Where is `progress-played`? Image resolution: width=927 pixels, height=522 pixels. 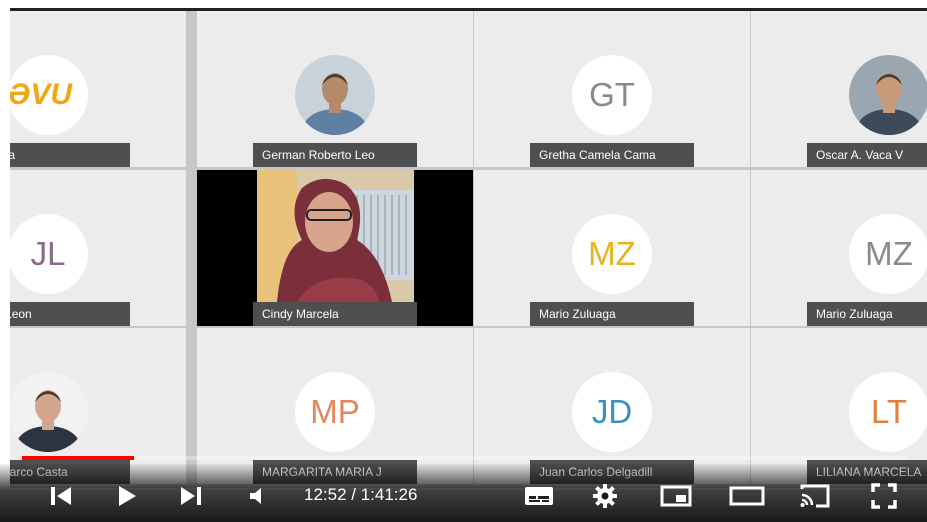 progress-played is located at coordinates (78, 458).